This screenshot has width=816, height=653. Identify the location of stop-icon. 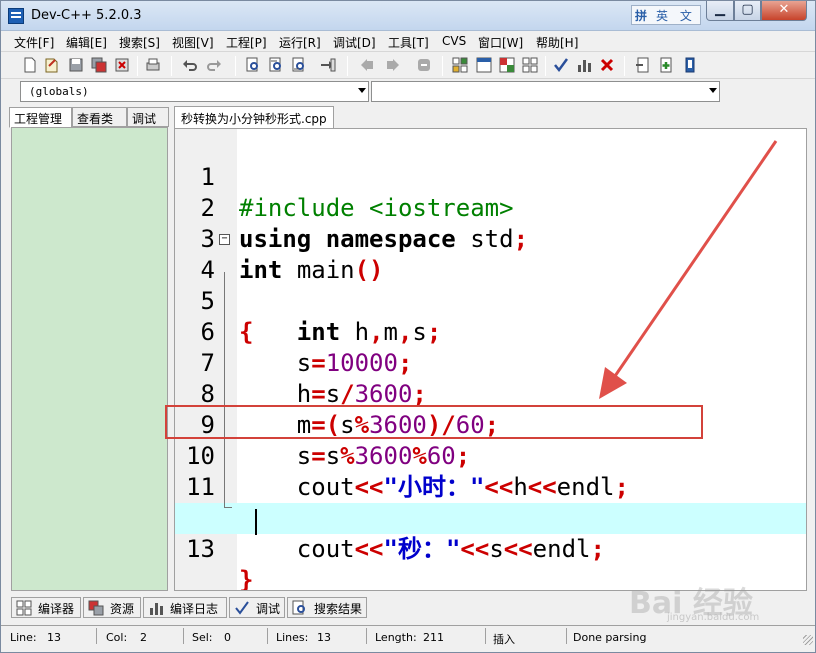
(607, 65).